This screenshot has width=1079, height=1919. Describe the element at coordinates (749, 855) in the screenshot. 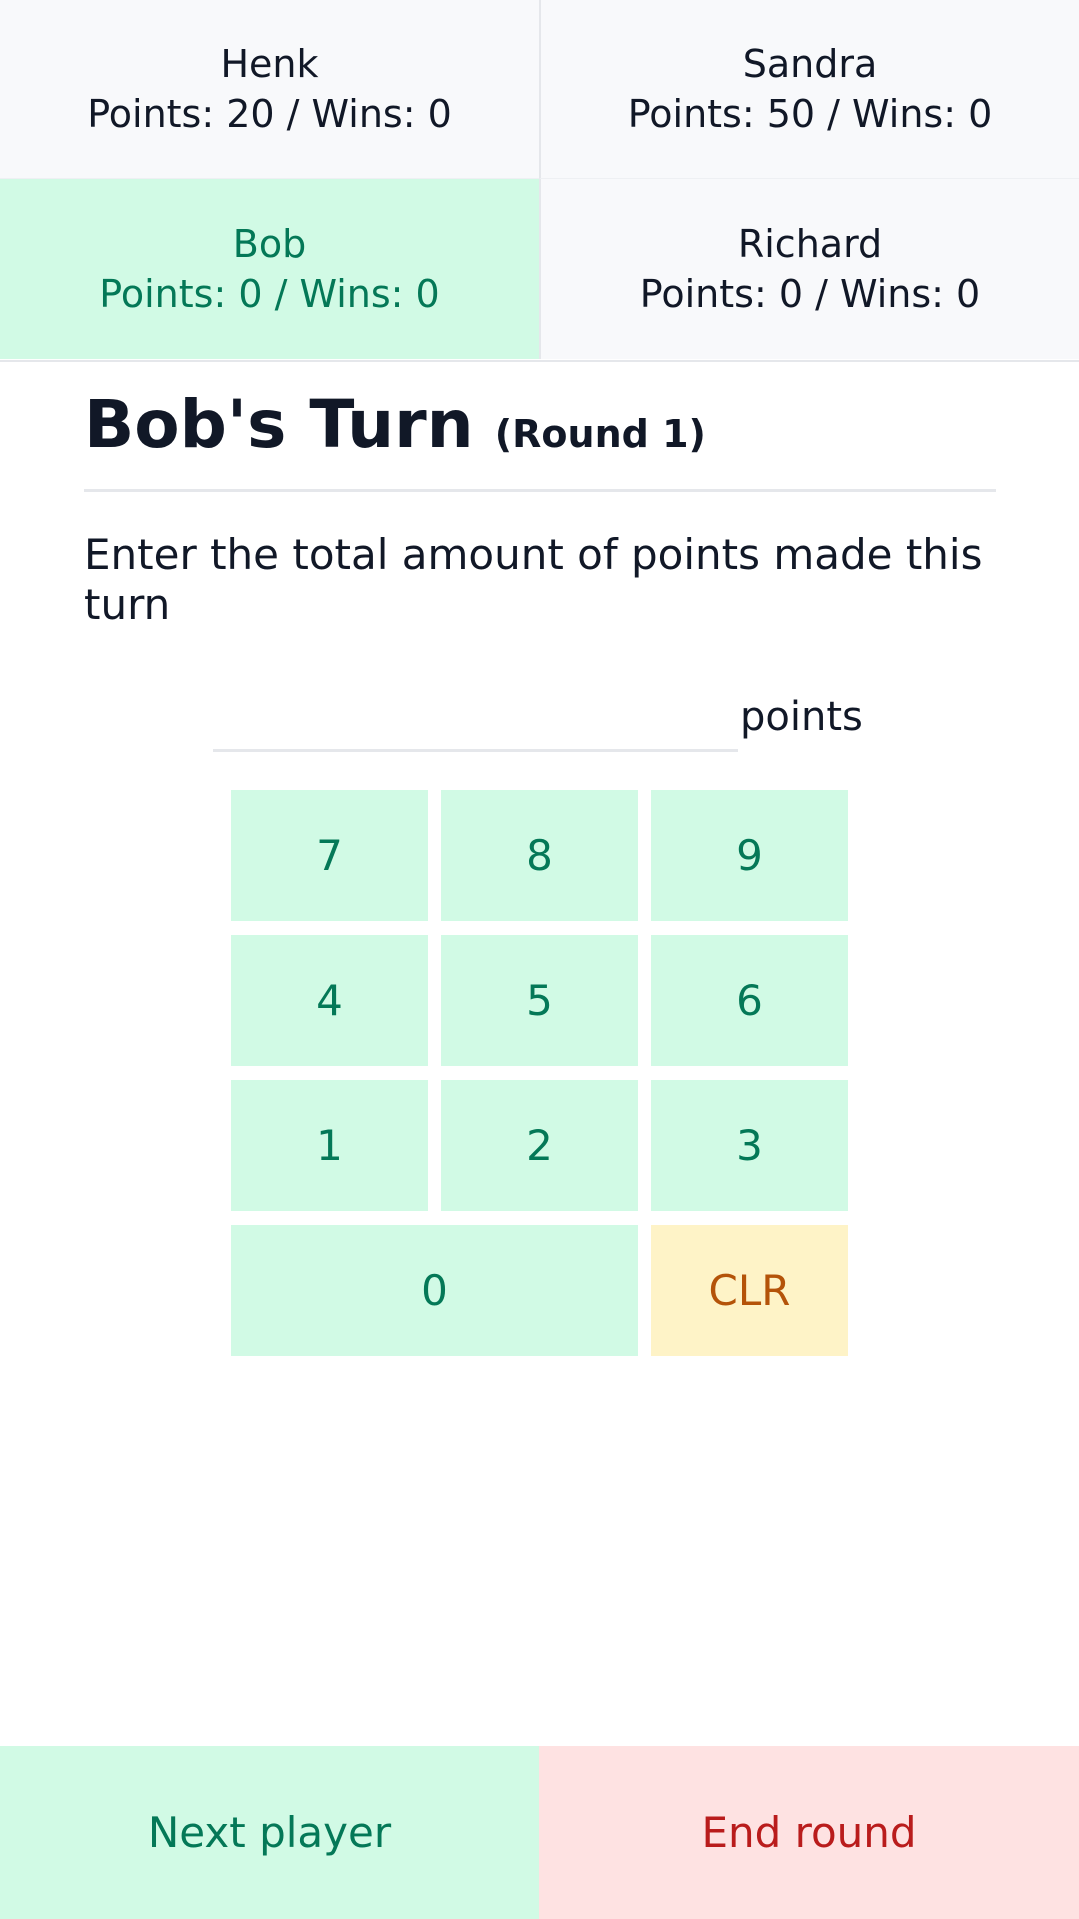

I see `keypad-9-button: 9` at that location.